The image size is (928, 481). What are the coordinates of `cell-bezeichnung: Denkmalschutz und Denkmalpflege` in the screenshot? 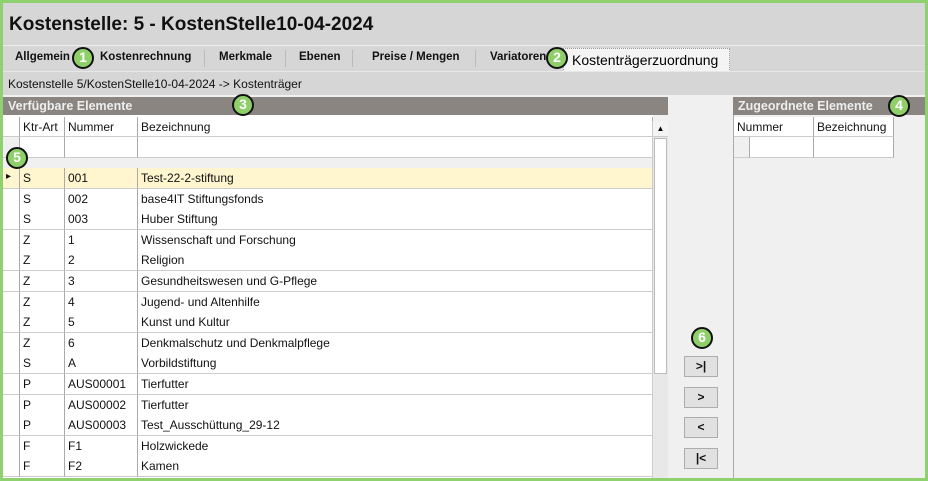 It's located at (395, 343).